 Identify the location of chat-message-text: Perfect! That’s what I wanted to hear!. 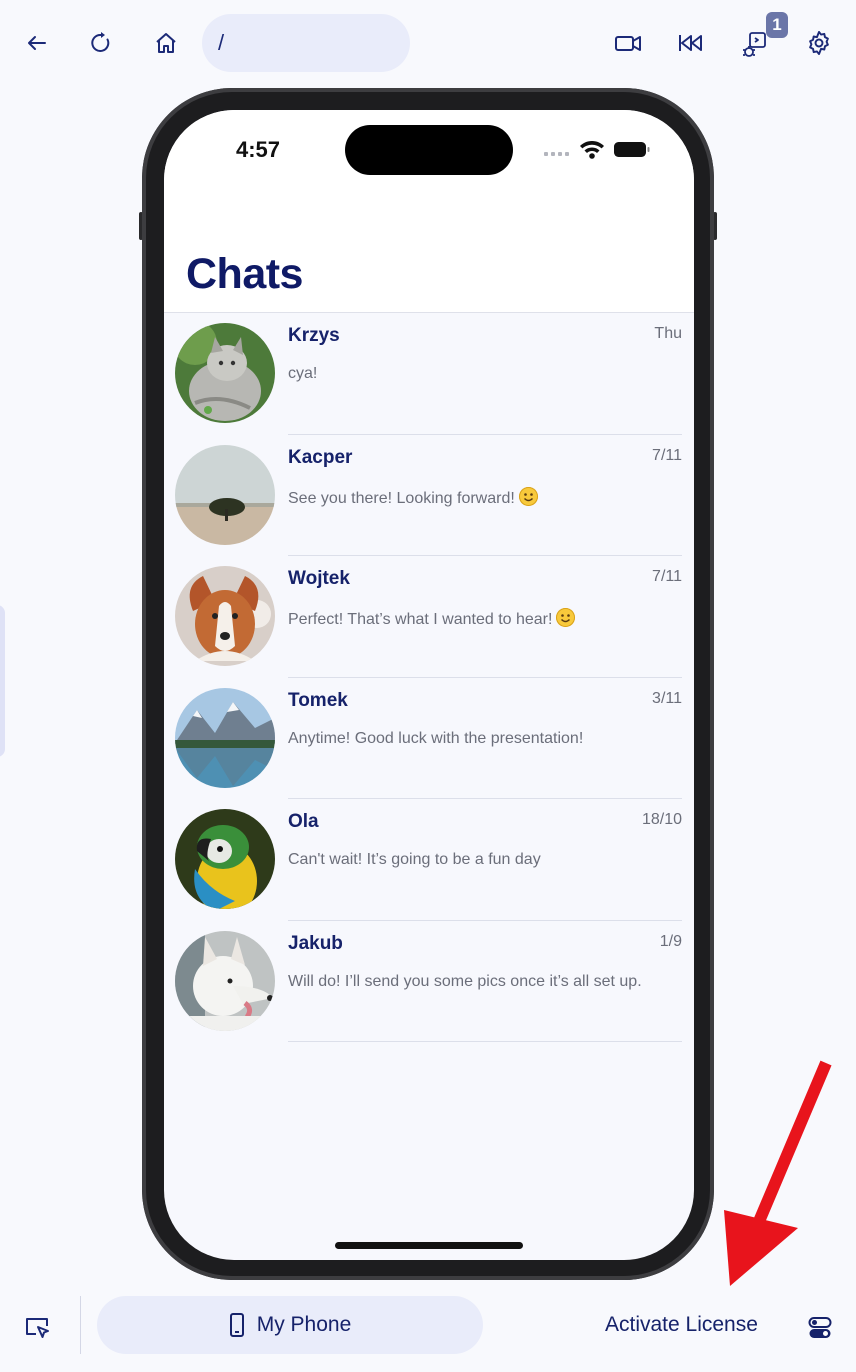
(420, 619).